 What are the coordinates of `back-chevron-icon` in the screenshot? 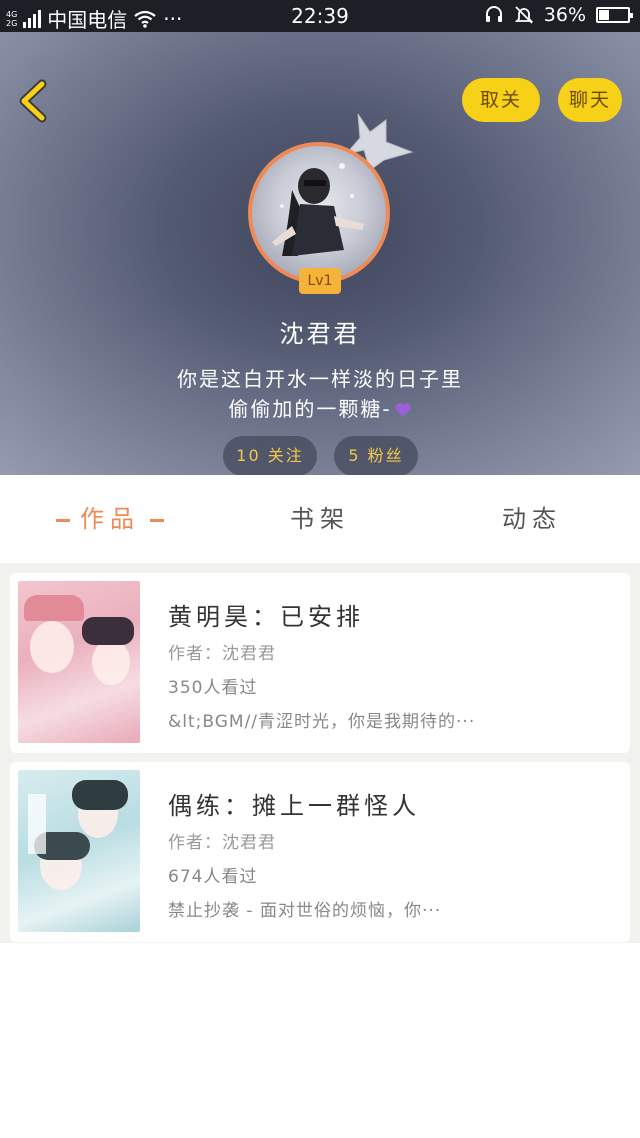 It's located at (33, 101).